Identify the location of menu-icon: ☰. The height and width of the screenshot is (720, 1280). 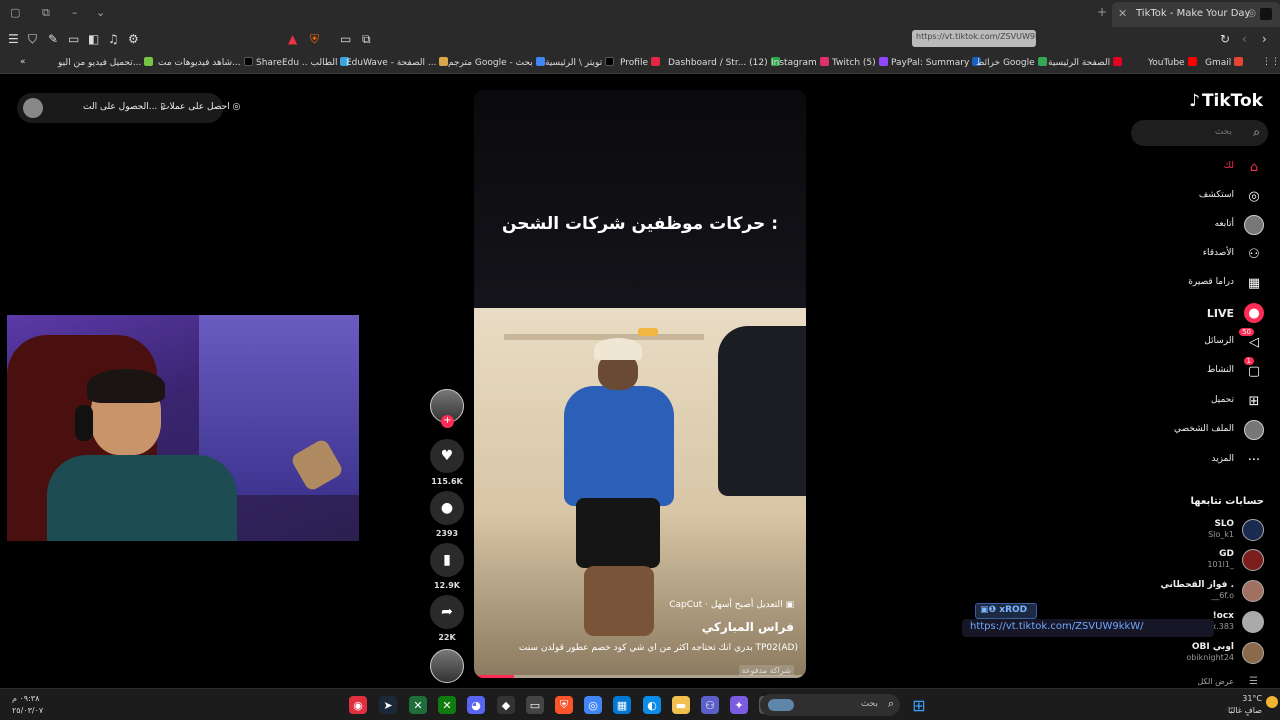
(13, 39).